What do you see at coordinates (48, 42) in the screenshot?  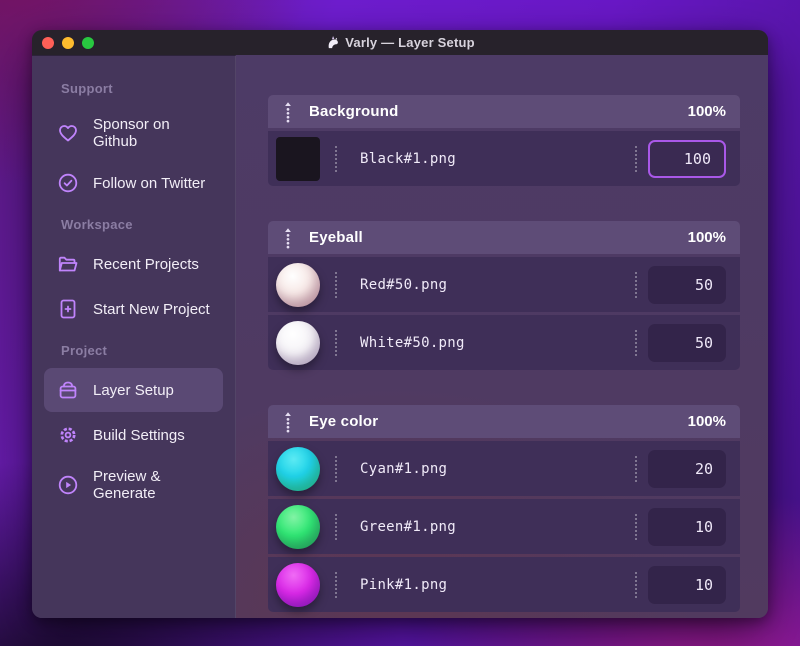 I see `close-button` at bounding box center [48, 42].